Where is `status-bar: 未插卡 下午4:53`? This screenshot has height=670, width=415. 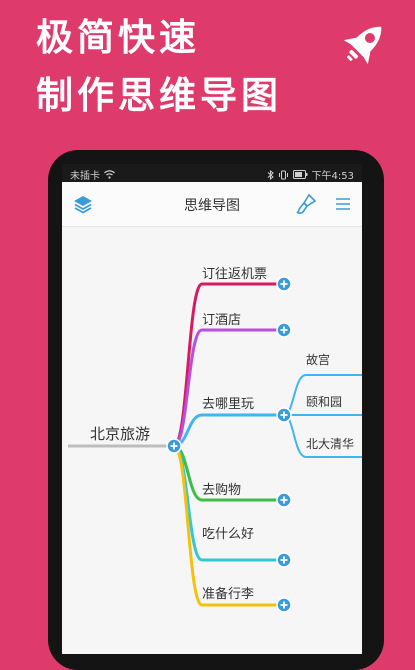
status-bar: 未插卡 下午4:53 is located at coordinates (212, 173).